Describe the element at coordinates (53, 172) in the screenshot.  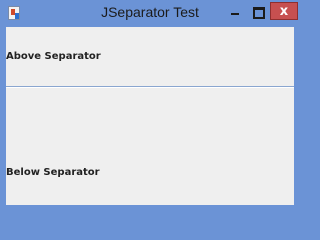
I see `below-separator-label: Below Separator` at that location.